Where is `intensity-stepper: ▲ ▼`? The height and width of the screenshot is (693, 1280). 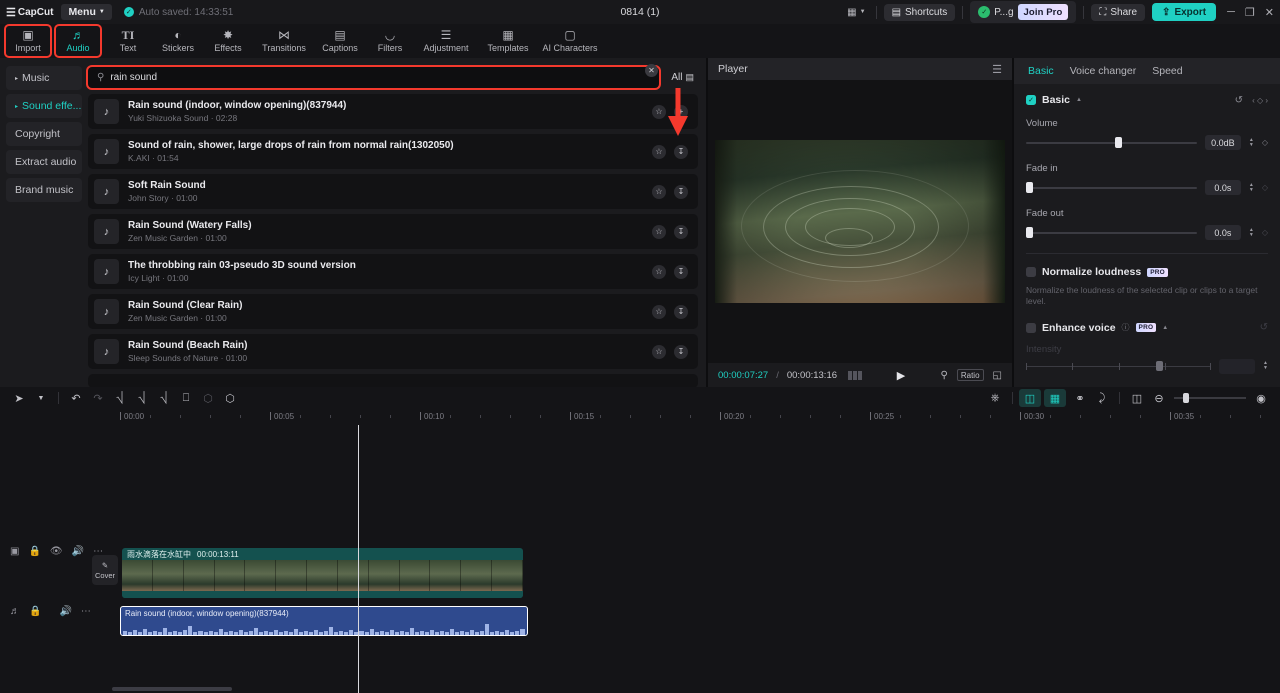
intensity-stepper: ▲ ▼ is located at coordinates (1265, 366).